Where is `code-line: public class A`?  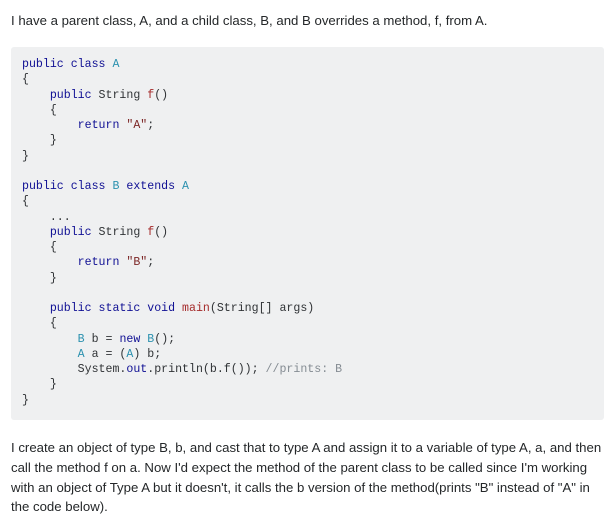 code-line: public class A is located at coordinates (313, 64).